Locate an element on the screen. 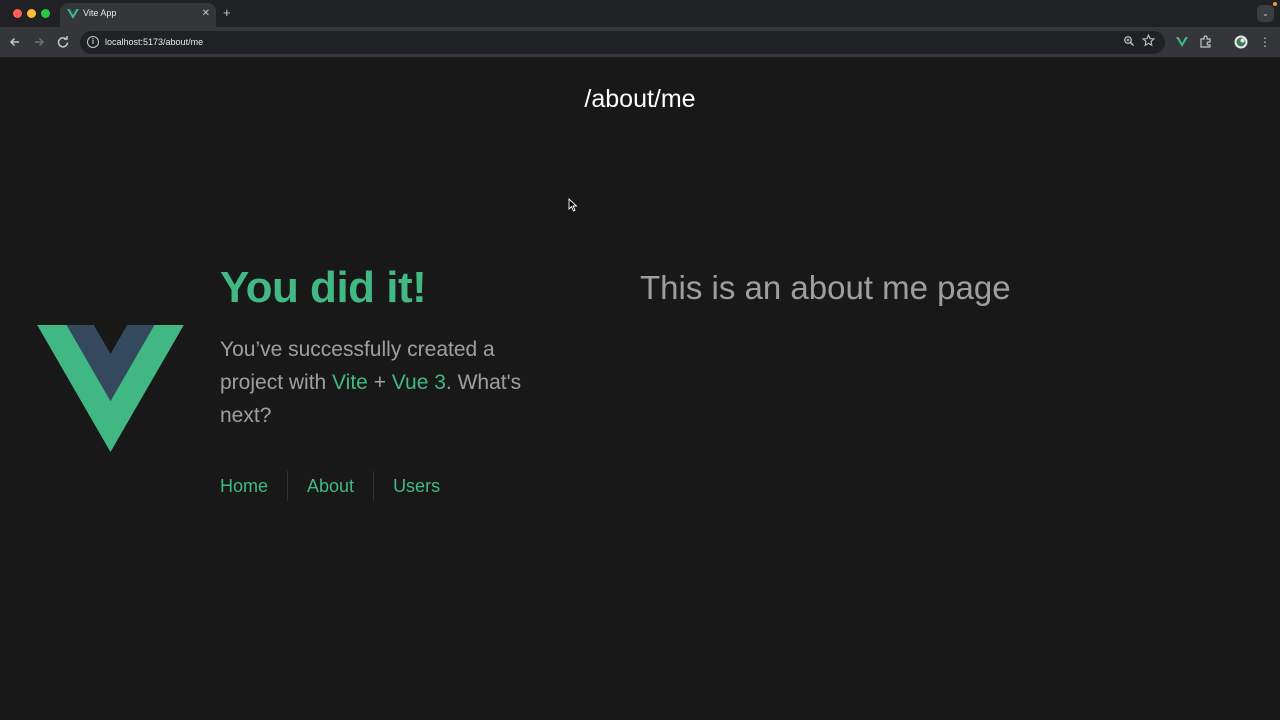 The width and height of the screenshot is (1280, 720). close-window-button is located at coordinates (17, 13).